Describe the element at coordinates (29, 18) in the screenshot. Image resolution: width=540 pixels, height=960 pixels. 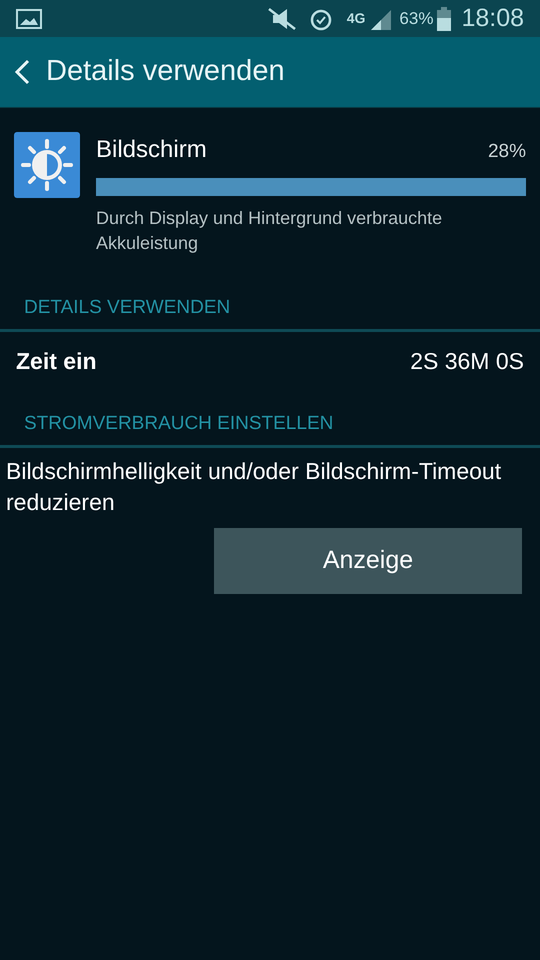
I see `image-icon` at that location.